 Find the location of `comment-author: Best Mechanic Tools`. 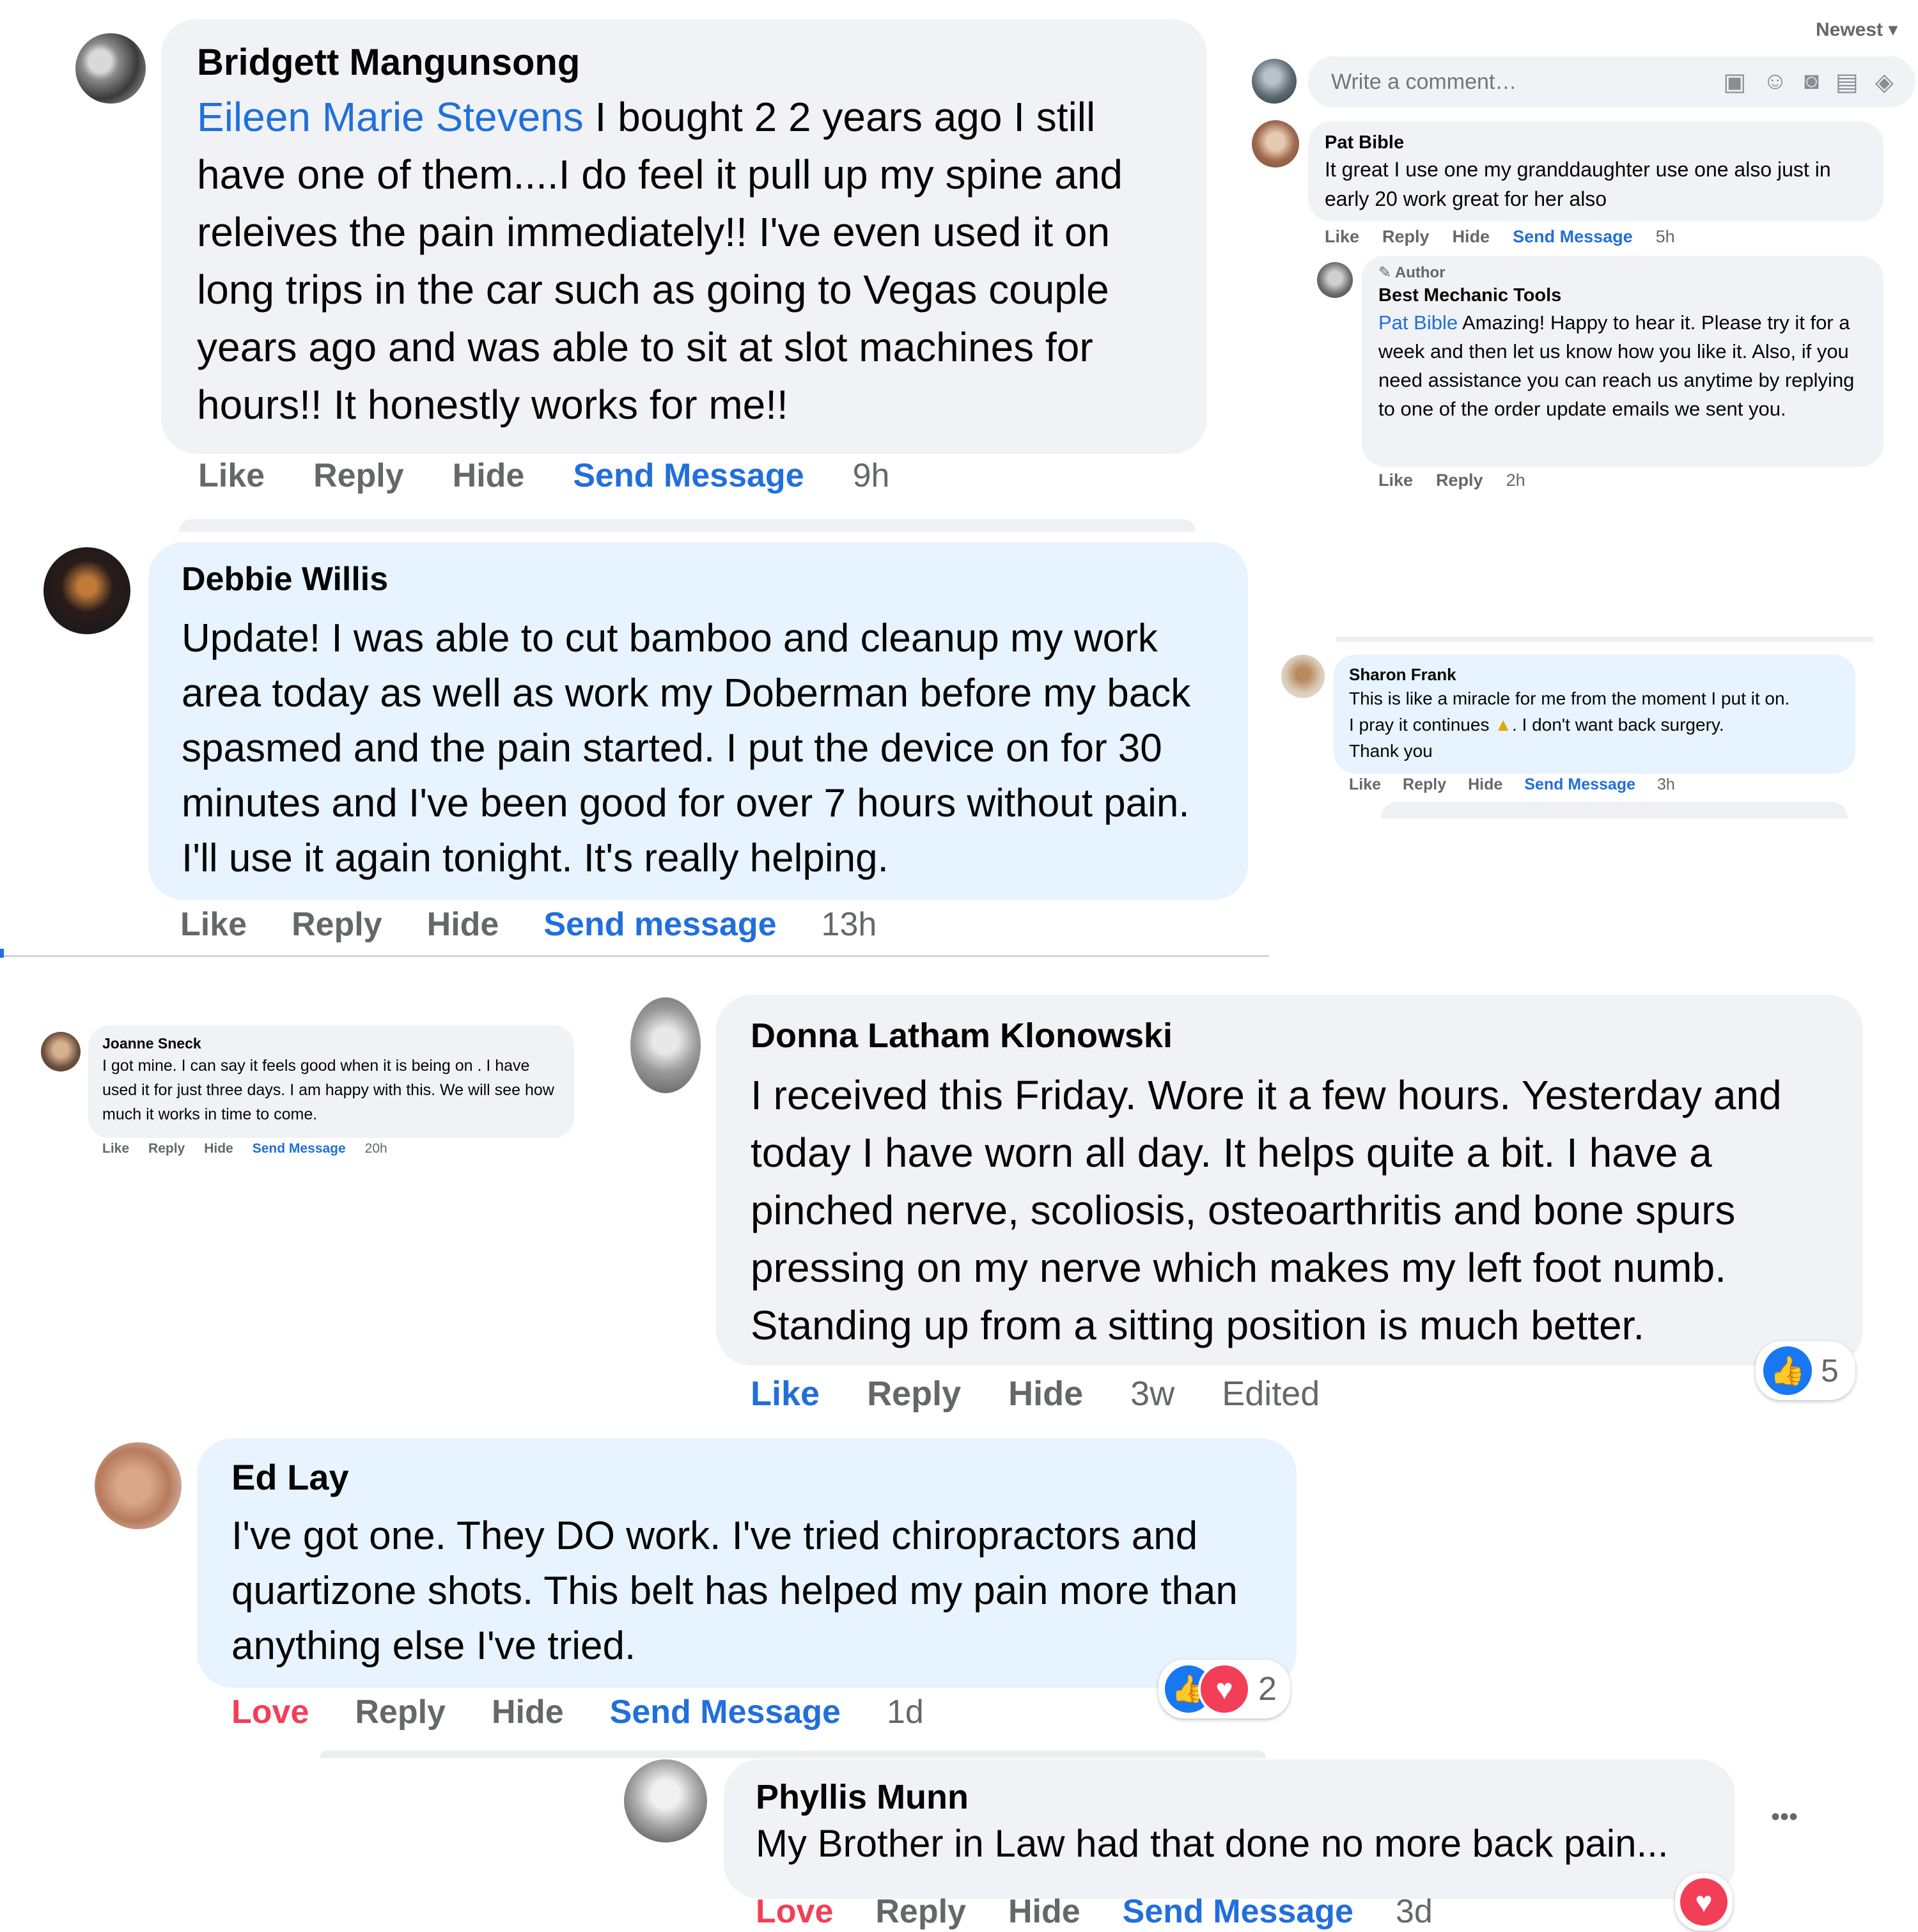

comment-author: Best Mechanic Tools is located at coordinates (1622, 295).